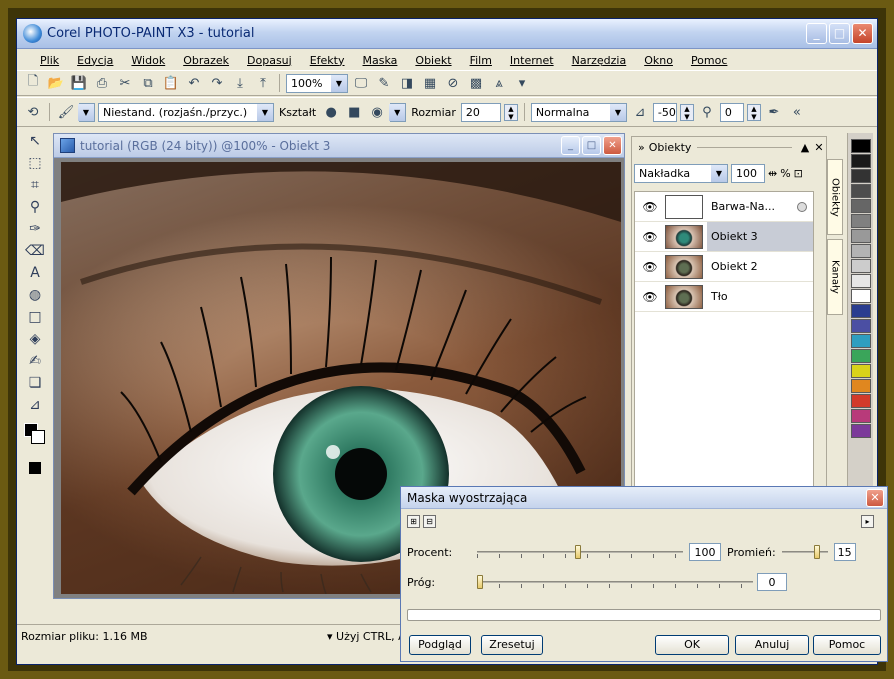  What do you see at coordinates (862, 33) in the screenshot?
I see `close-button: ✕` at bounding box center [862, 33].